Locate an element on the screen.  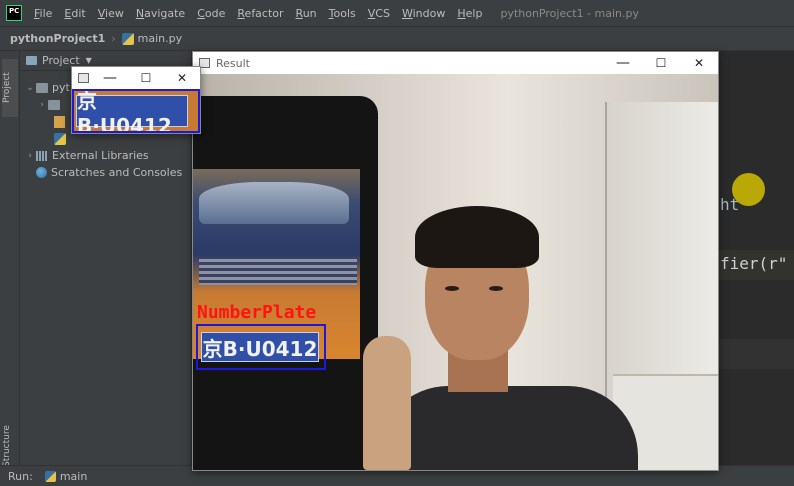
tree-row-external-libraries: › External Libraries is located at coordinates (105, 155).